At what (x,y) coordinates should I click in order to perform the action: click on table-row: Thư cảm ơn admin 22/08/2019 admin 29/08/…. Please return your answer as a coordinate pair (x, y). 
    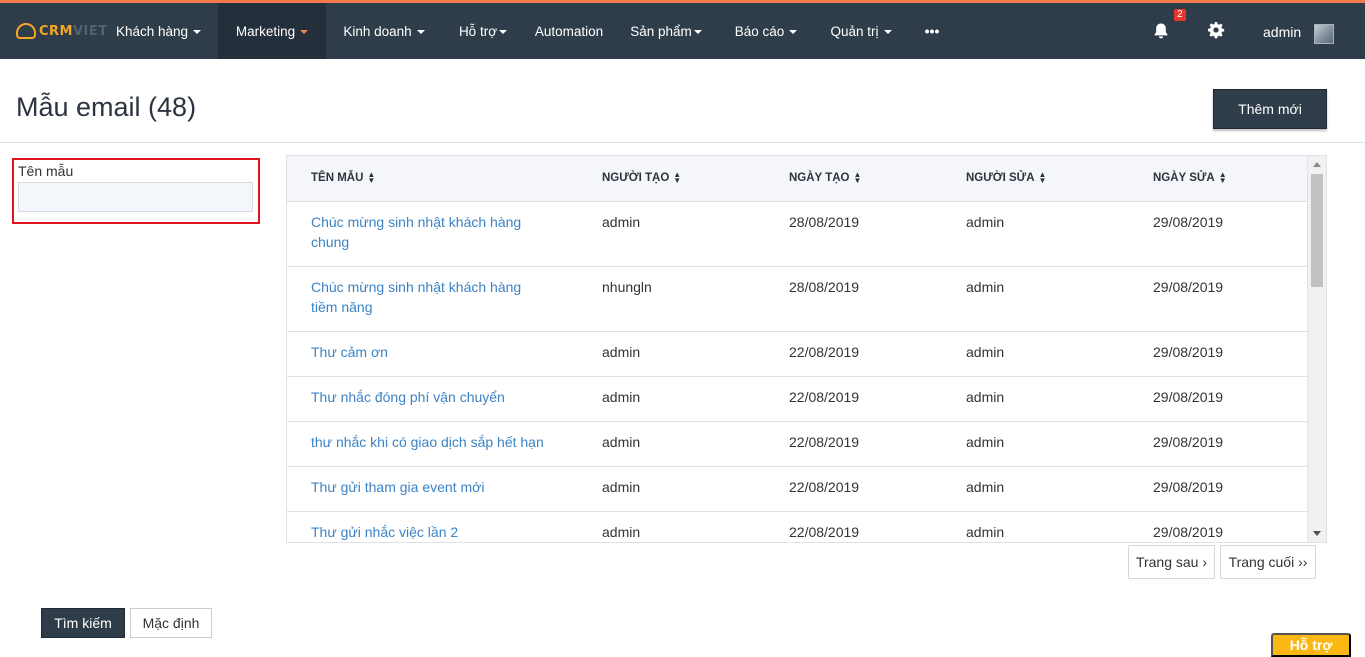
    Looking at the image, I should click on (797, 354).